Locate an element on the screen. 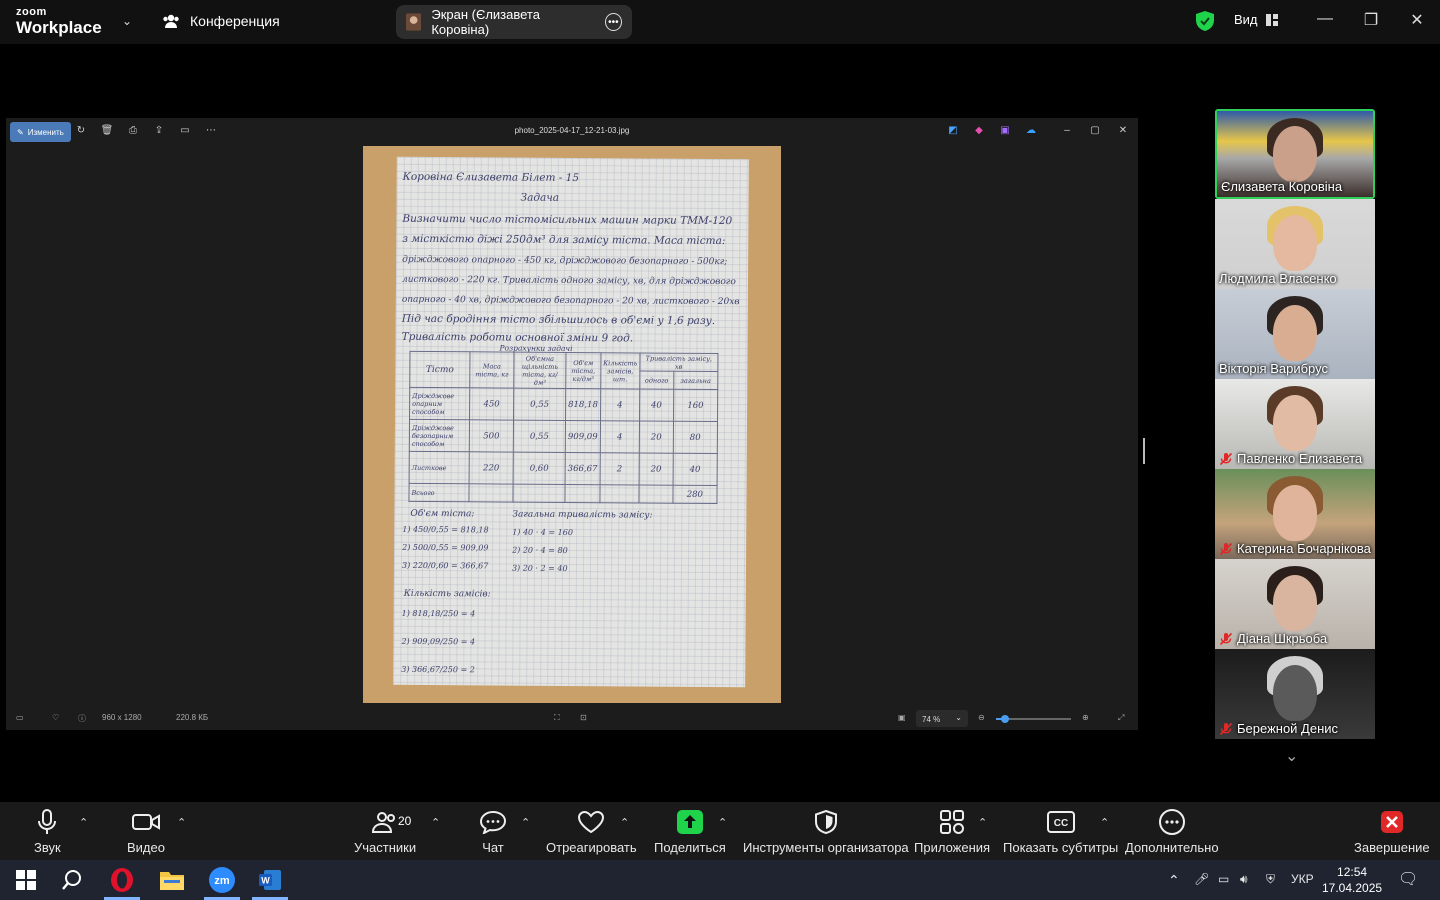 The height and width of the screenshot is (900, 1440). grid-view-icon is located at coordinates (1271, 19).